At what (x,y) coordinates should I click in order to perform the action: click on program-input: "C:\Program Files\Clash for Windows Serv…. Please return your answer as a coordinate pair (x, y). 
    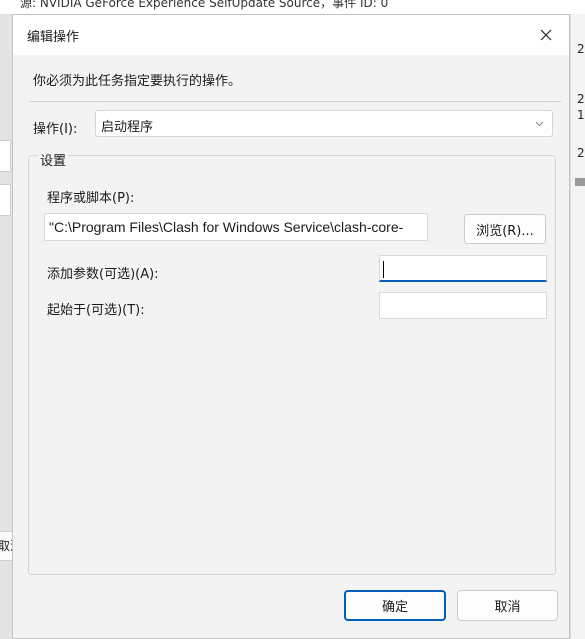
    Looking at the image, I should click on (236, 227).